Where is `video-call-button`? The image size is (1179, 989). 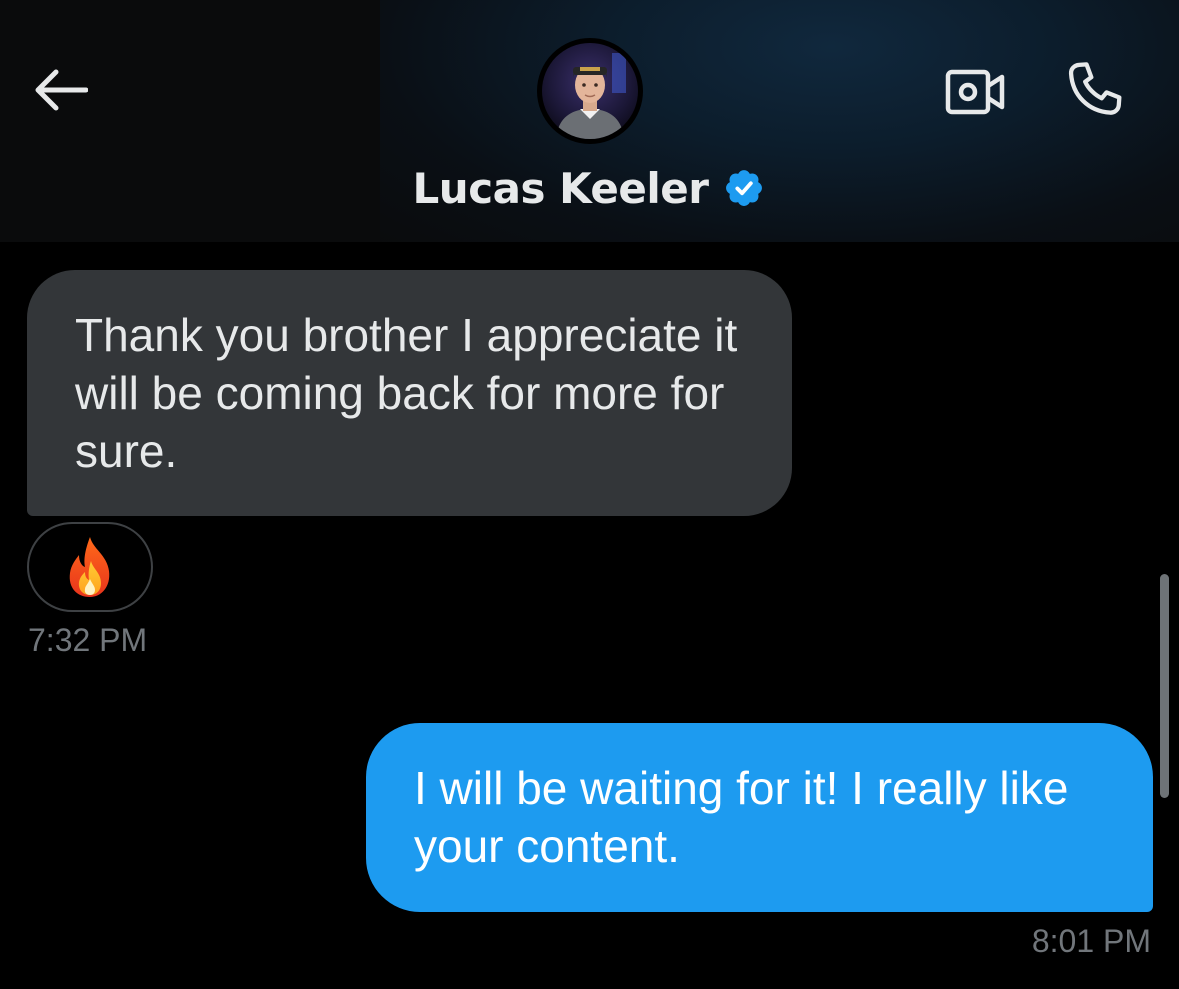 video-call-button is located at coordinates (976, 92).